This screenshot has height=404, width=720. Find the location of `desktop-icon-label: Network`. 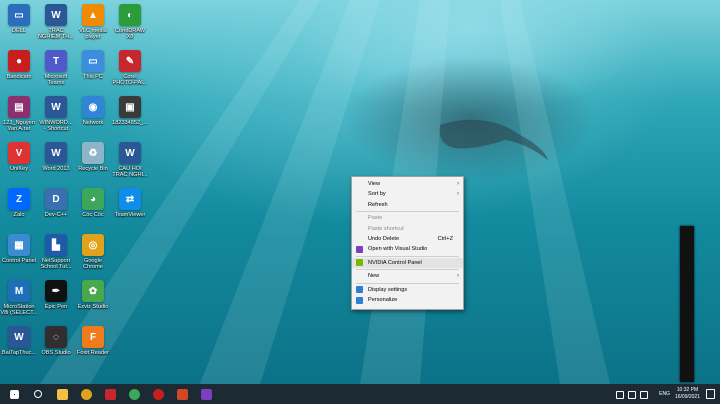

desktop-icon-label: Network is located at coordinates (93, 123).